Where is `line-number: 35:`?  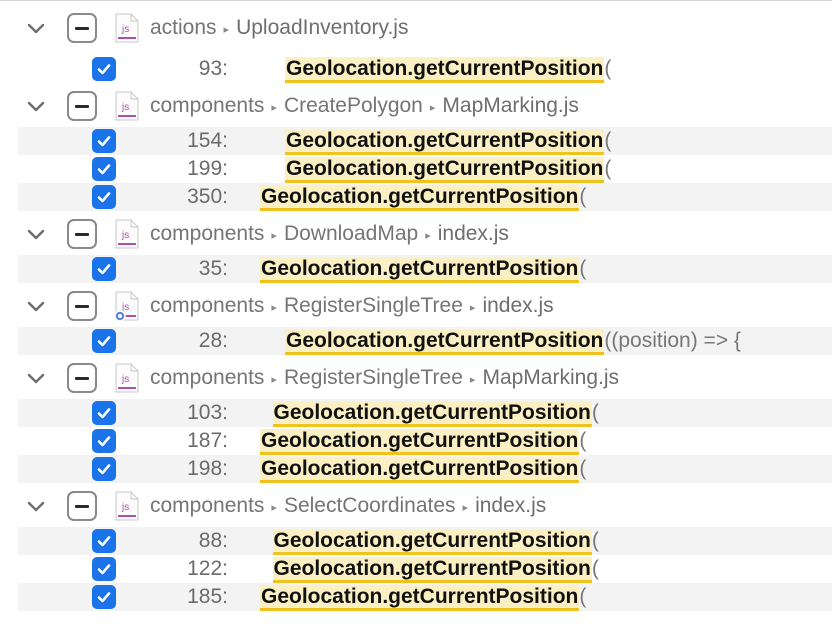
line-number: 35: is located at coordinates (213, 268).